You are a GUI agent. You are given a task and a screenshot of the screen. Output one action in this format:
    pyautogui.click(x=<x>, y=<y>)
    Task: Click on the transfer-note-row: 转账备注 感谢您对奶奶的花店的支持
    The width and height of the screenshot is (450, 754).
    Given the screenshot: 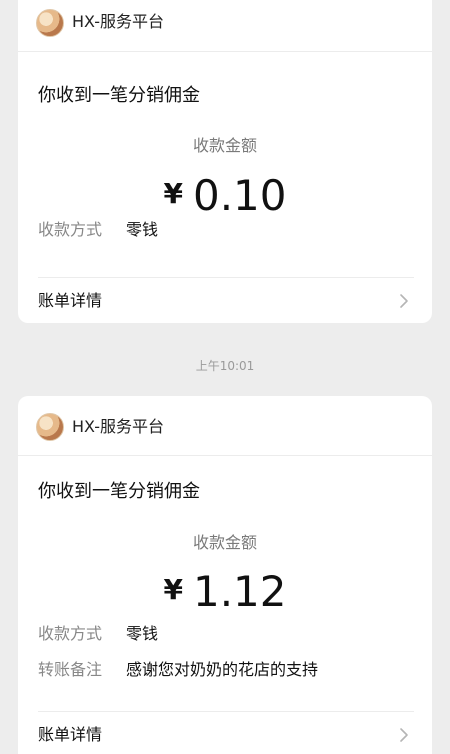 What is the action you would take?
    pyautogui.click(x=225, y=670)
    